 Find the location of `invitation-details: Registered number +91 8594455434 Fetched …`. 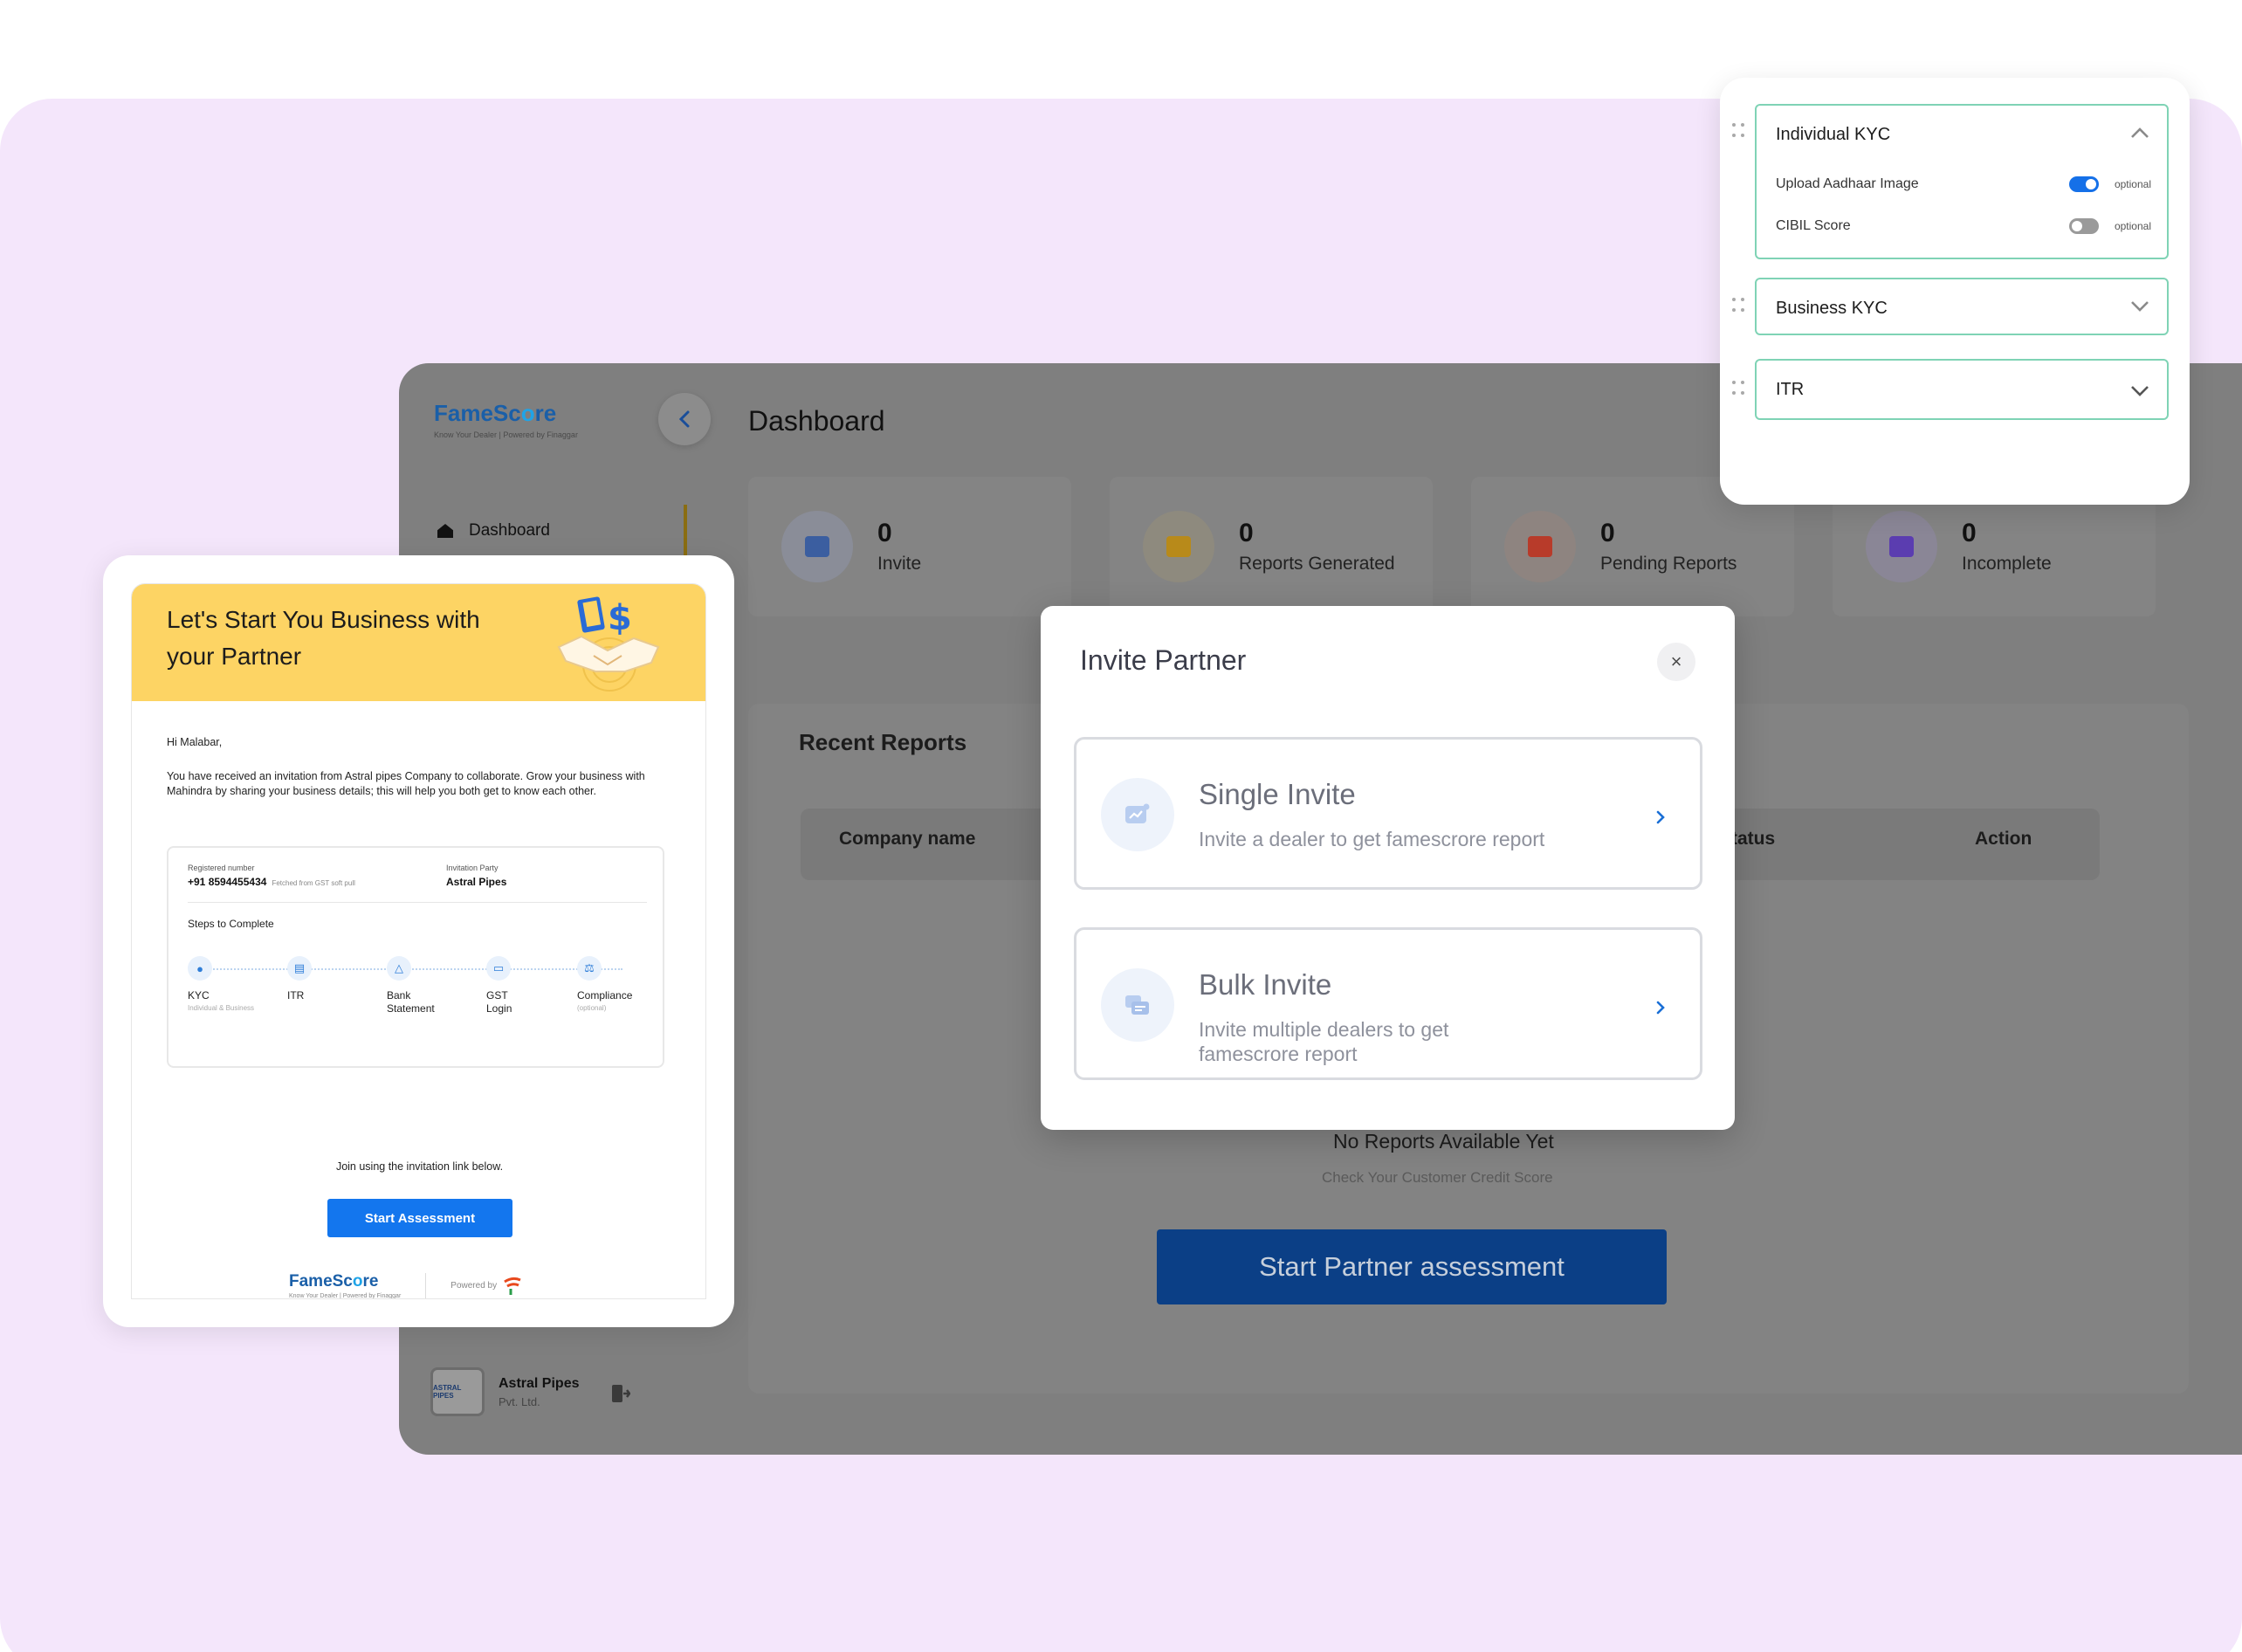

invitation-details: Registered number +91 8594455434 Fetched … is located at coordinates (415, 957).